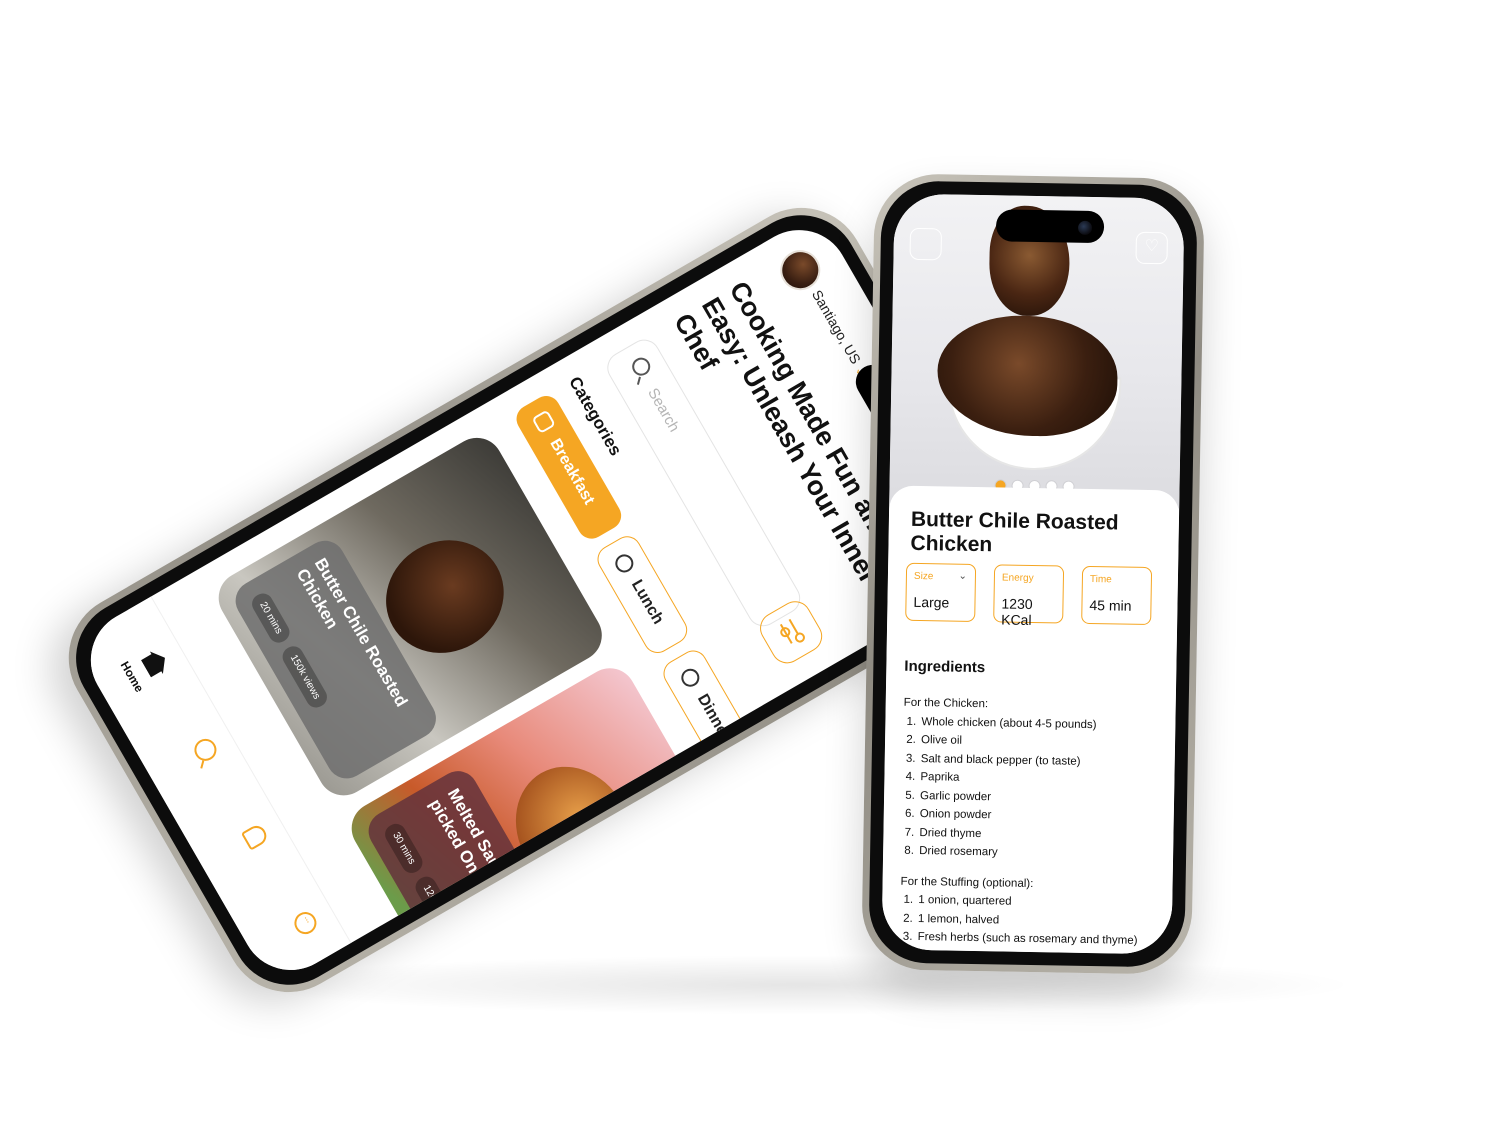  I want to click on filter-icon, so click(800, 637).